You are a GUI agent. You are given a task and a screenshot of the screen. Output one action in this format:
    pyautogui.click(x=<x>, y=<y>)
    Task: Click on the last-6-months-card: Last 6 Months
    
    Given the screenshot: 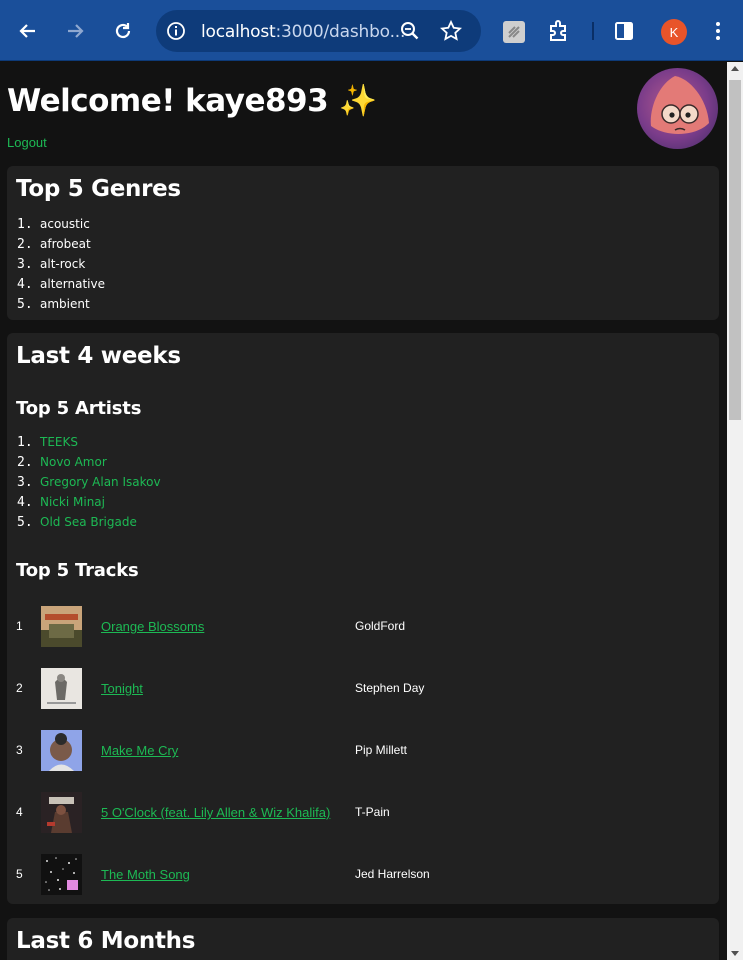 What is the action you would take?
    pyautogui.click(x=363, y=939)
    